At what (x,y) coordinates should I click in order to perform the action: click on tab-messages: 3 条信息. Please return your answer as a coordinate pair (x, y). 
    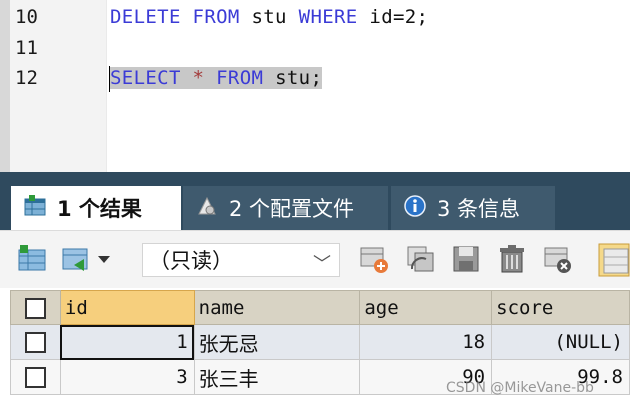
    Looking at the image, I should click on (473, 208).